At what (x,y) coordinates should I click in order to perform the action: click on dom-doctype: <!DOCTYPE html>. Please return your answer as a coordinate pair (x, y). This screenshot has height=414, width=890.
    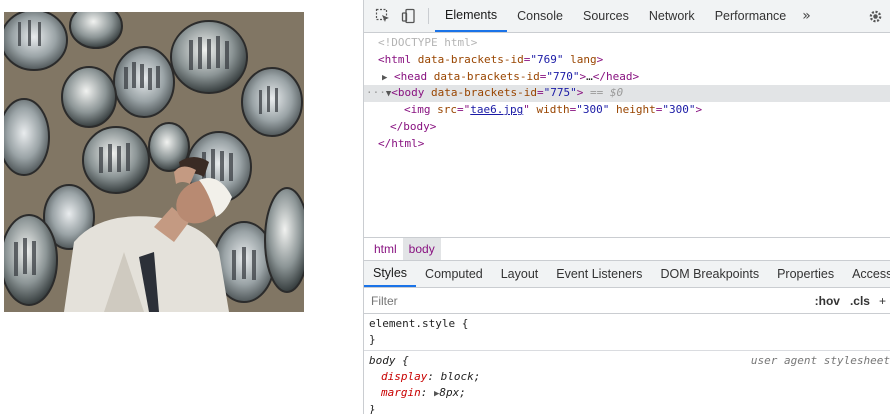
    Looking at the image, I should click on (627, 43).